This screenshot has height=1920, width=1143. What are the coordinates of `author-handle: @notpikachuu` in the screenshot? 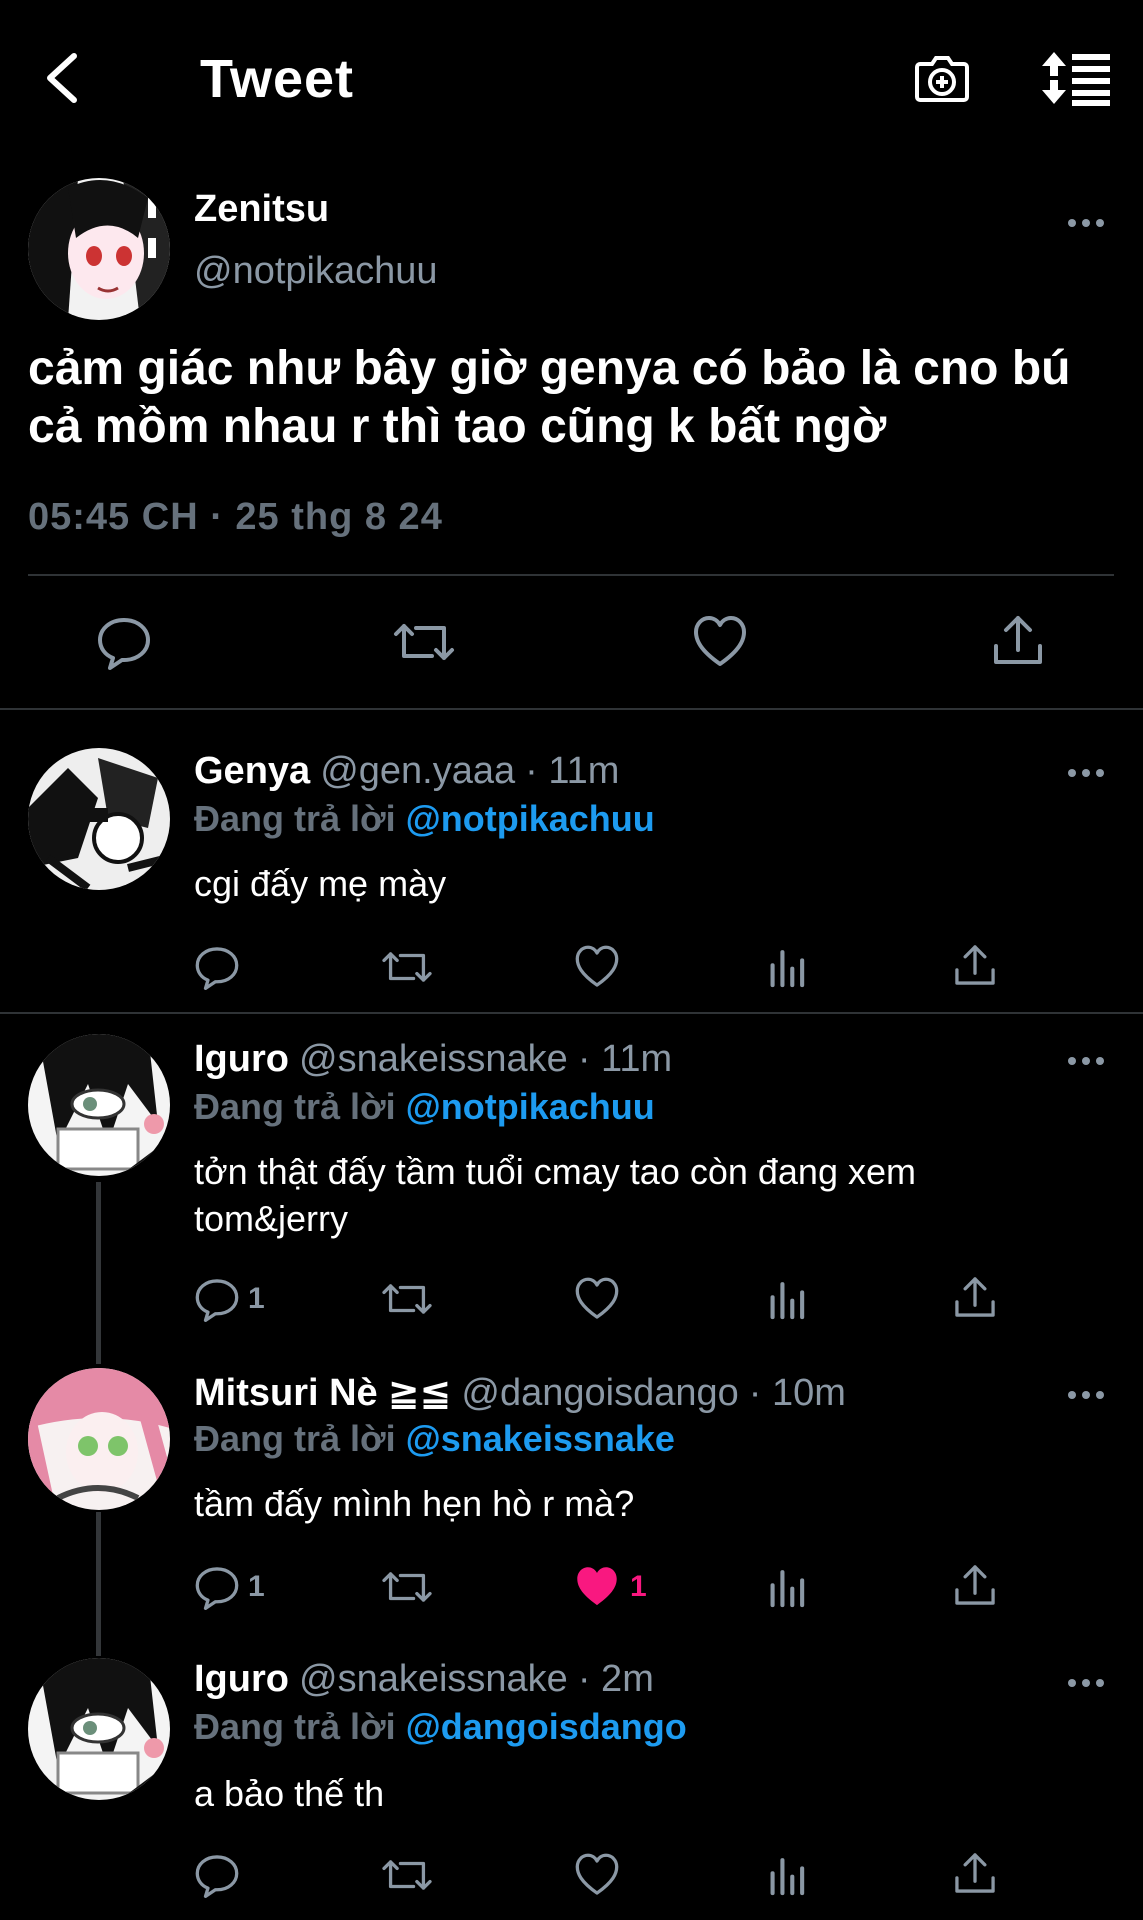 It's located at (316, 271).